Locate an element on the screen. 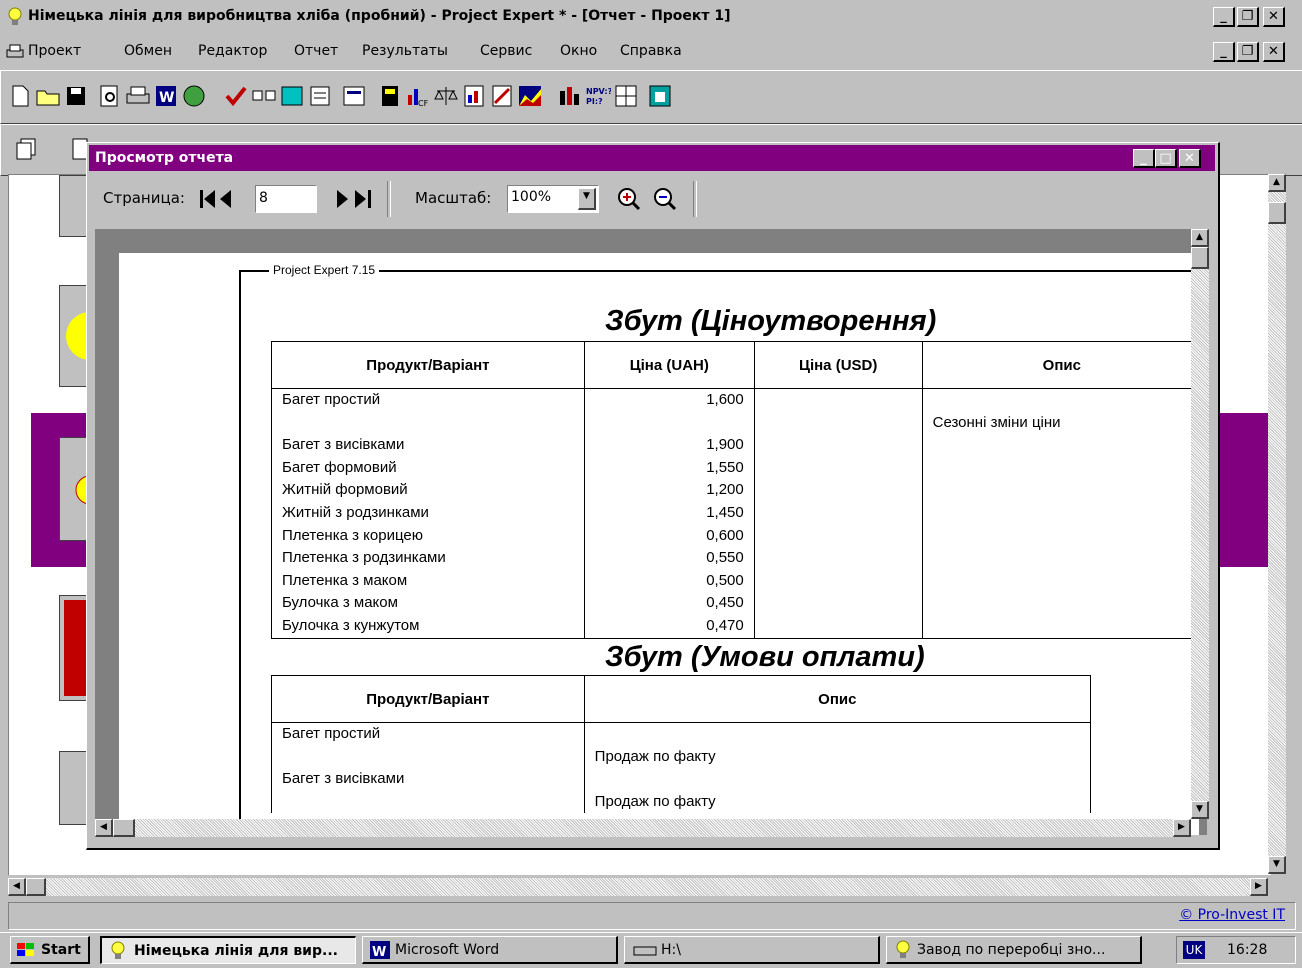 This screenshot has width=1302, height=968. last-page-icon is located at coordinates (355, 199).